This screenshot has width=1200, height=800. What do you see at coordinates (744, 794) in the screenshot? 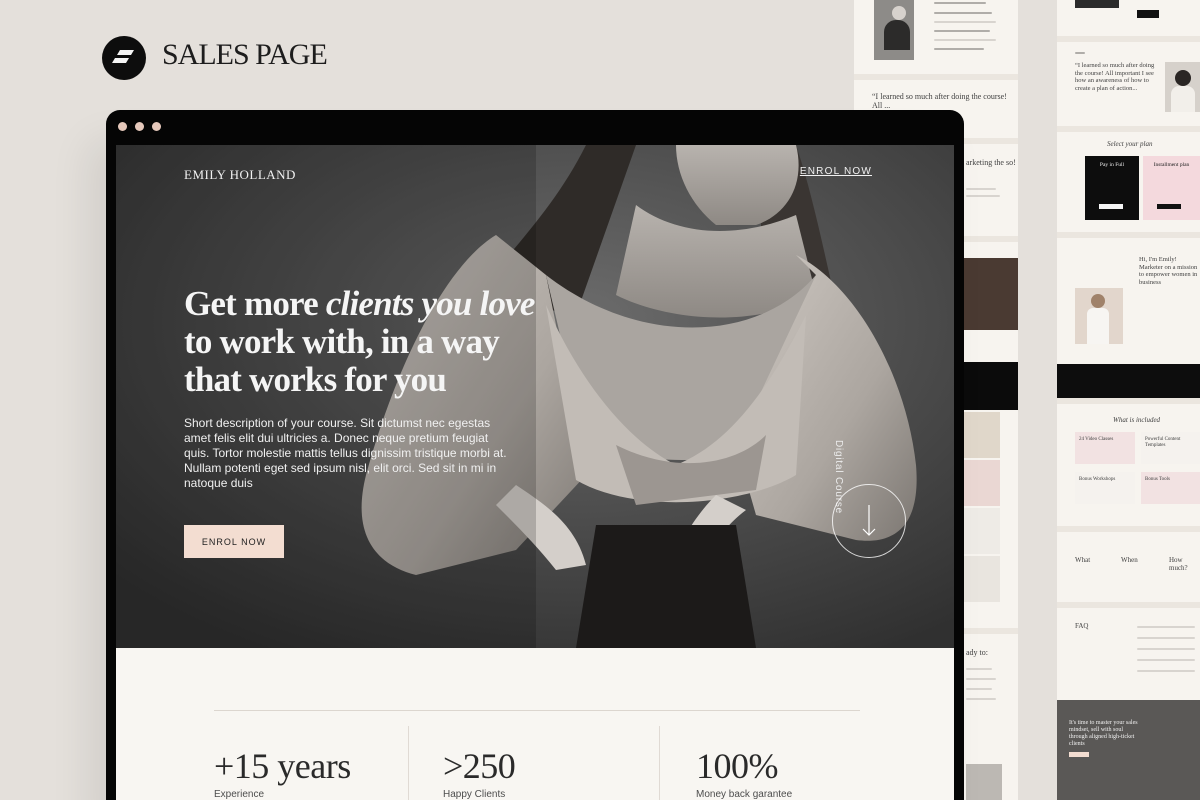
I see `stat-label: Money back garantee` at bounding box center [744, 794].